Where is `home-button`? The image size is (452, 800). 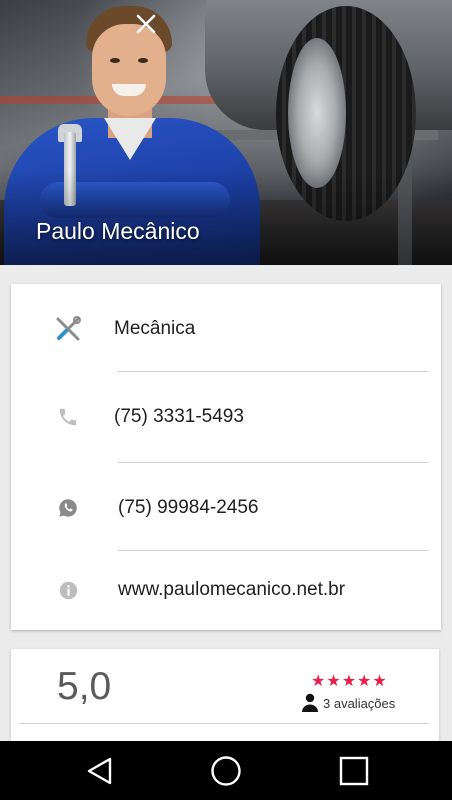
home-button is located at coordinates (226, 771).